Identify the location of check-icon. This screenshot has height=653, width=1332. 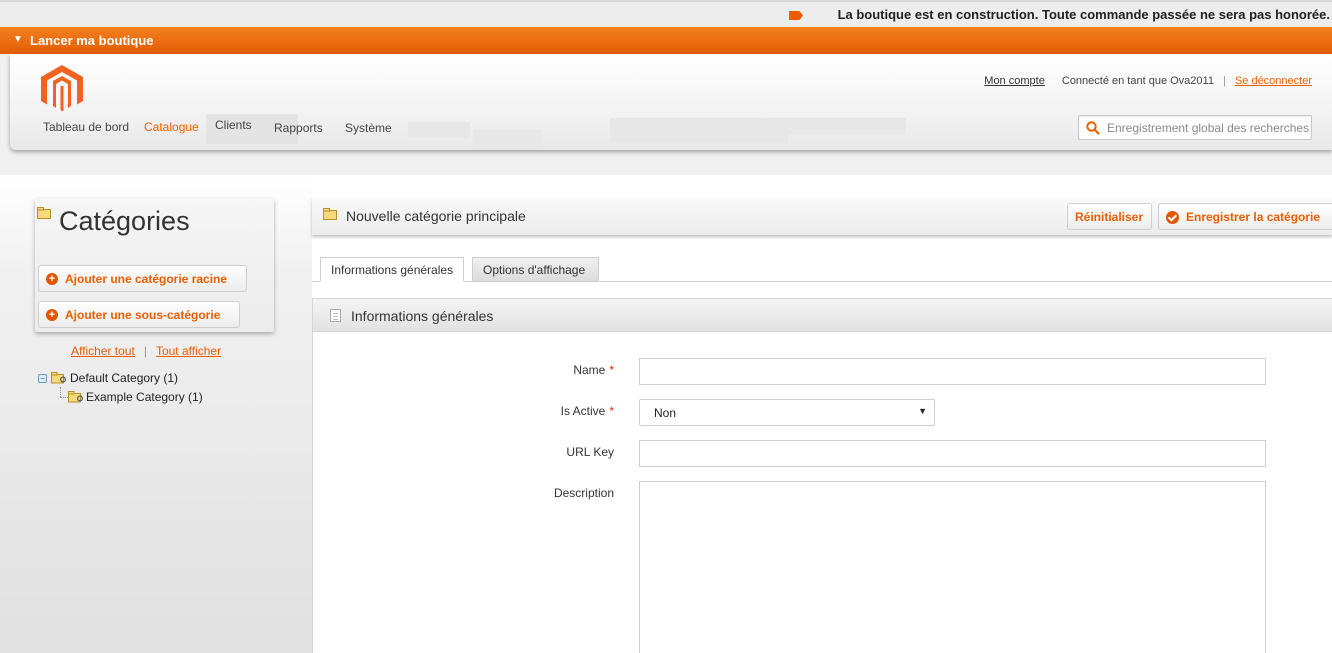
(1172, 217).